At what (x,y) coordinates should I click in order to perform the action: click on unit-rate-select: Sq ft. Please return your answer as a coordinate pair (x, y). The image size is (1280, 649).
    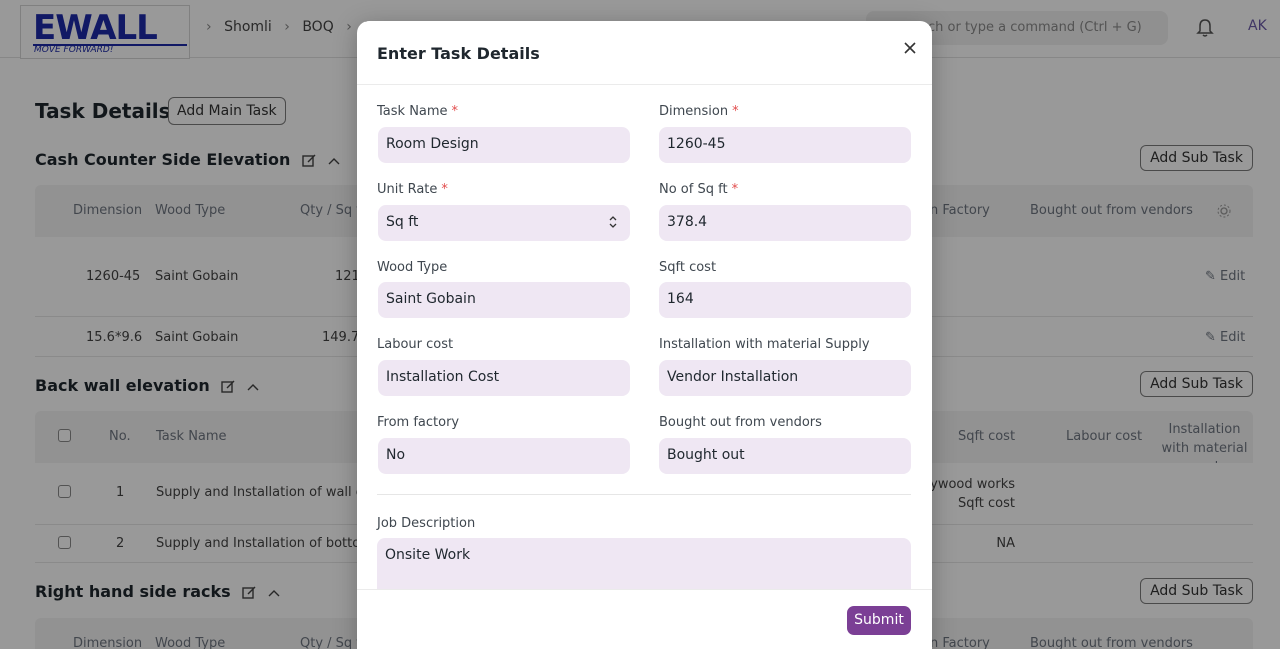
    Looking at the image, I should click on (504, 223).